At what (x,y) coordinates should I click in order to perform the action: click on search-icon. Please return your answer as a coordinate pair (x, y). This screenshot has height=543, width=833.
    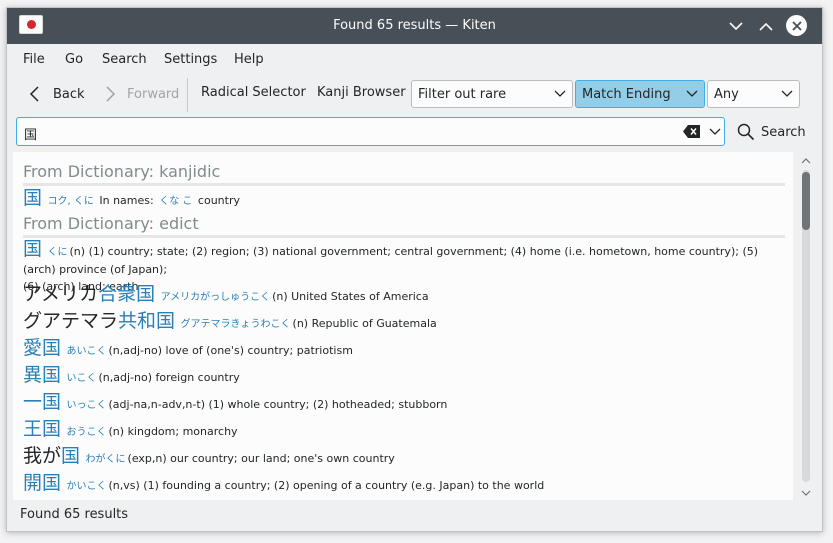
    Looking at the image, I should click on (746, 132).